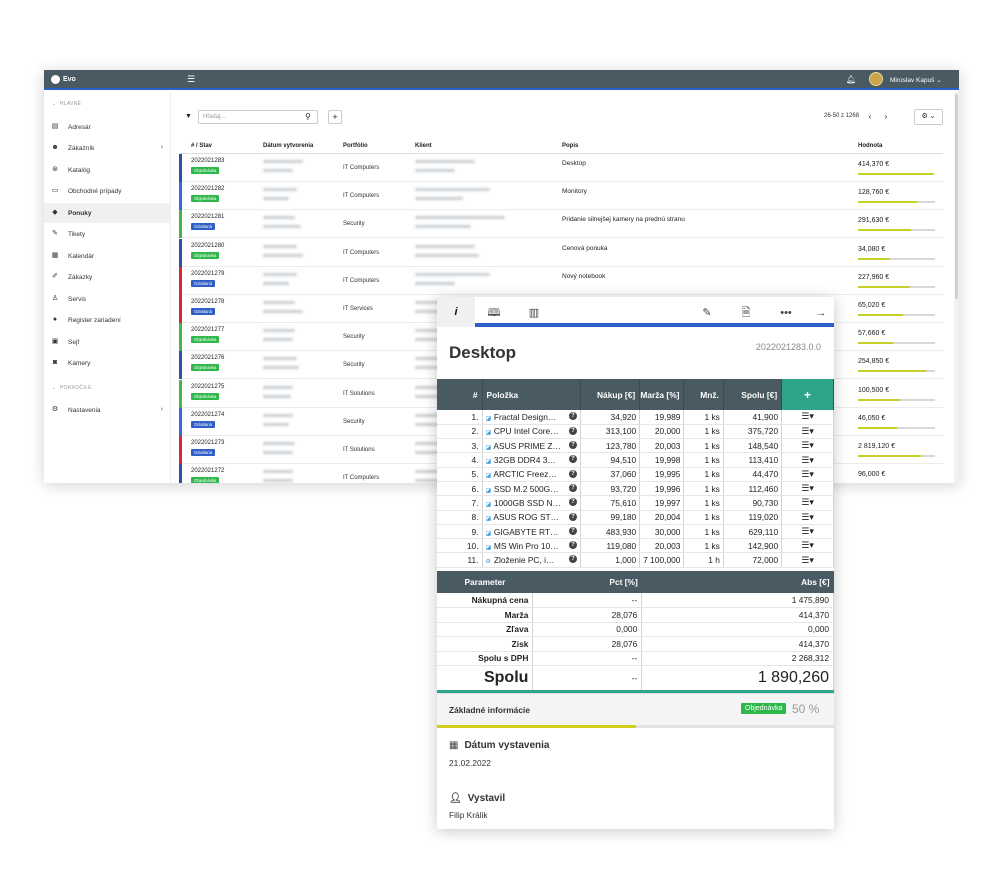  Describe the element at coordinates (107, 127) in the screenshot. I see `sidebar-item-adresar: ▤ Adresár` at that location.